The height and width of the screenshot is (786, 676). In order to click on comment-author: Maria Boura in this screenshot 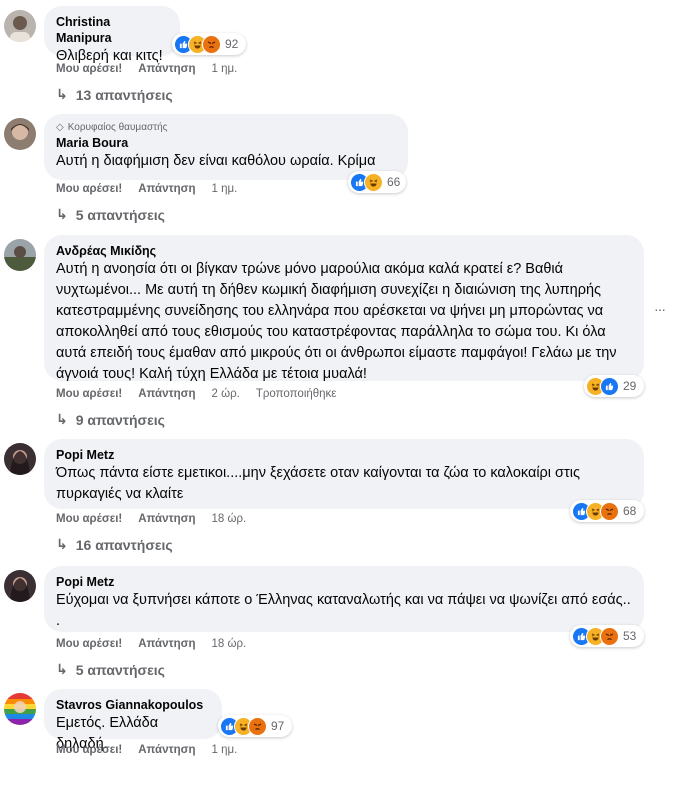, I will do `click(226, 143)`.